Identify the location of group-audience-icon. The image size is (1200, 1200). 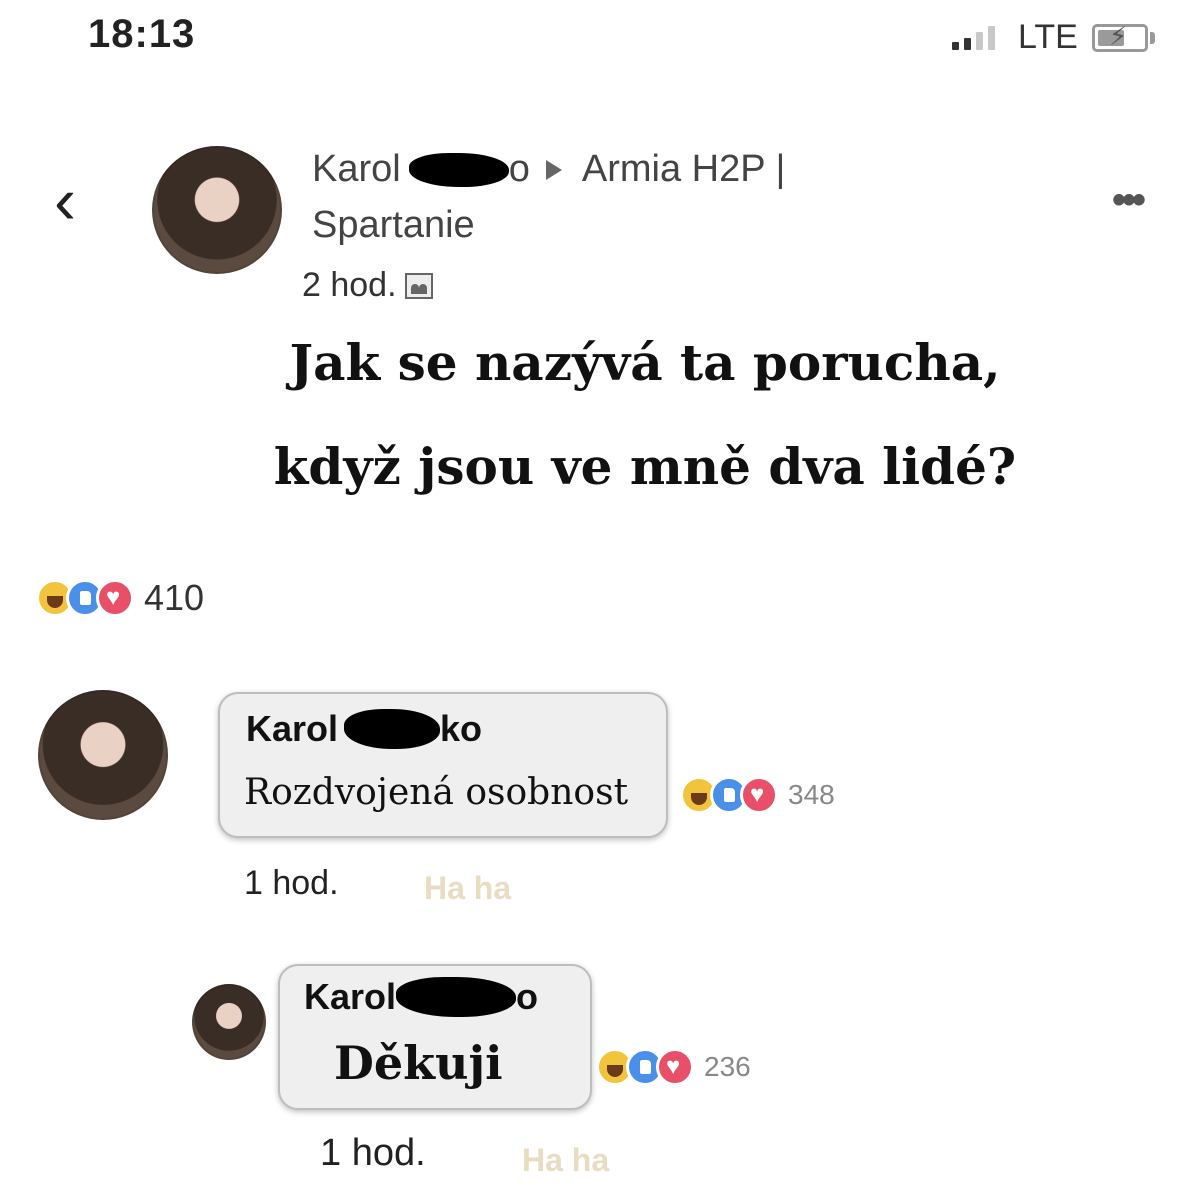
(418, 285).